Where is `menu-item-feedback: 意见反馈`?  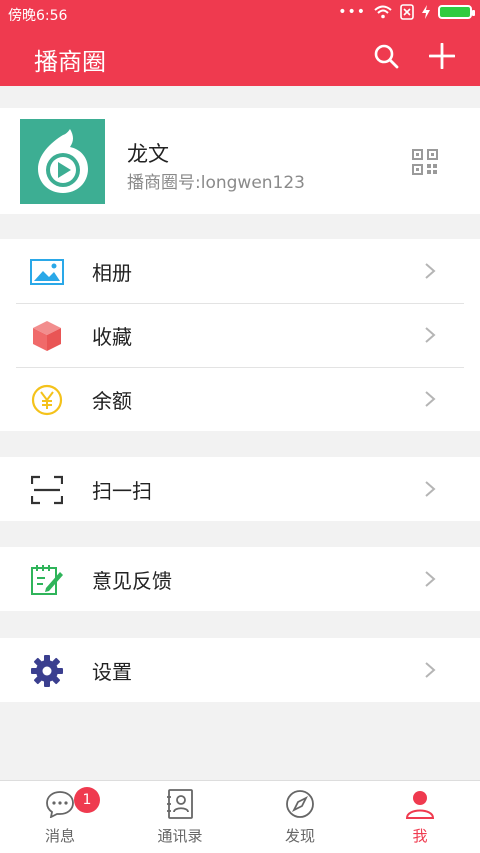
menu-item-feedback: 意见反馈 is located at coordinates (240, 579).